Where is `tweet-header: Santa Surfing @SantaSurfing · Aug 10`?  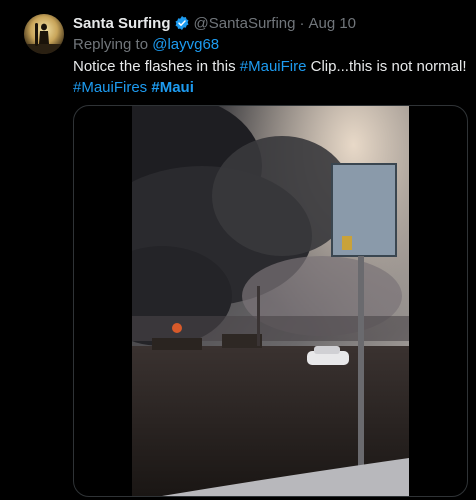
tweet-header: Santa Surfing @SantaSurfing · Aug 10 is located at coordinates (214, 25).